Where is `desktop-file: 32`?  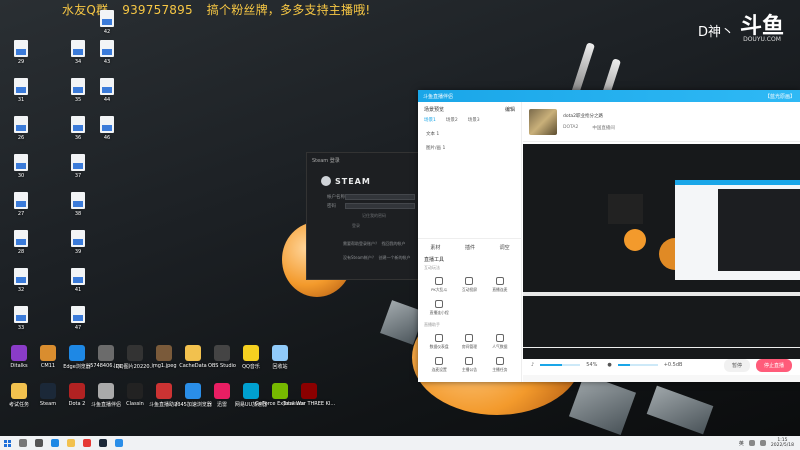
desktop-file: 32 is located at coordinates (21, 280).